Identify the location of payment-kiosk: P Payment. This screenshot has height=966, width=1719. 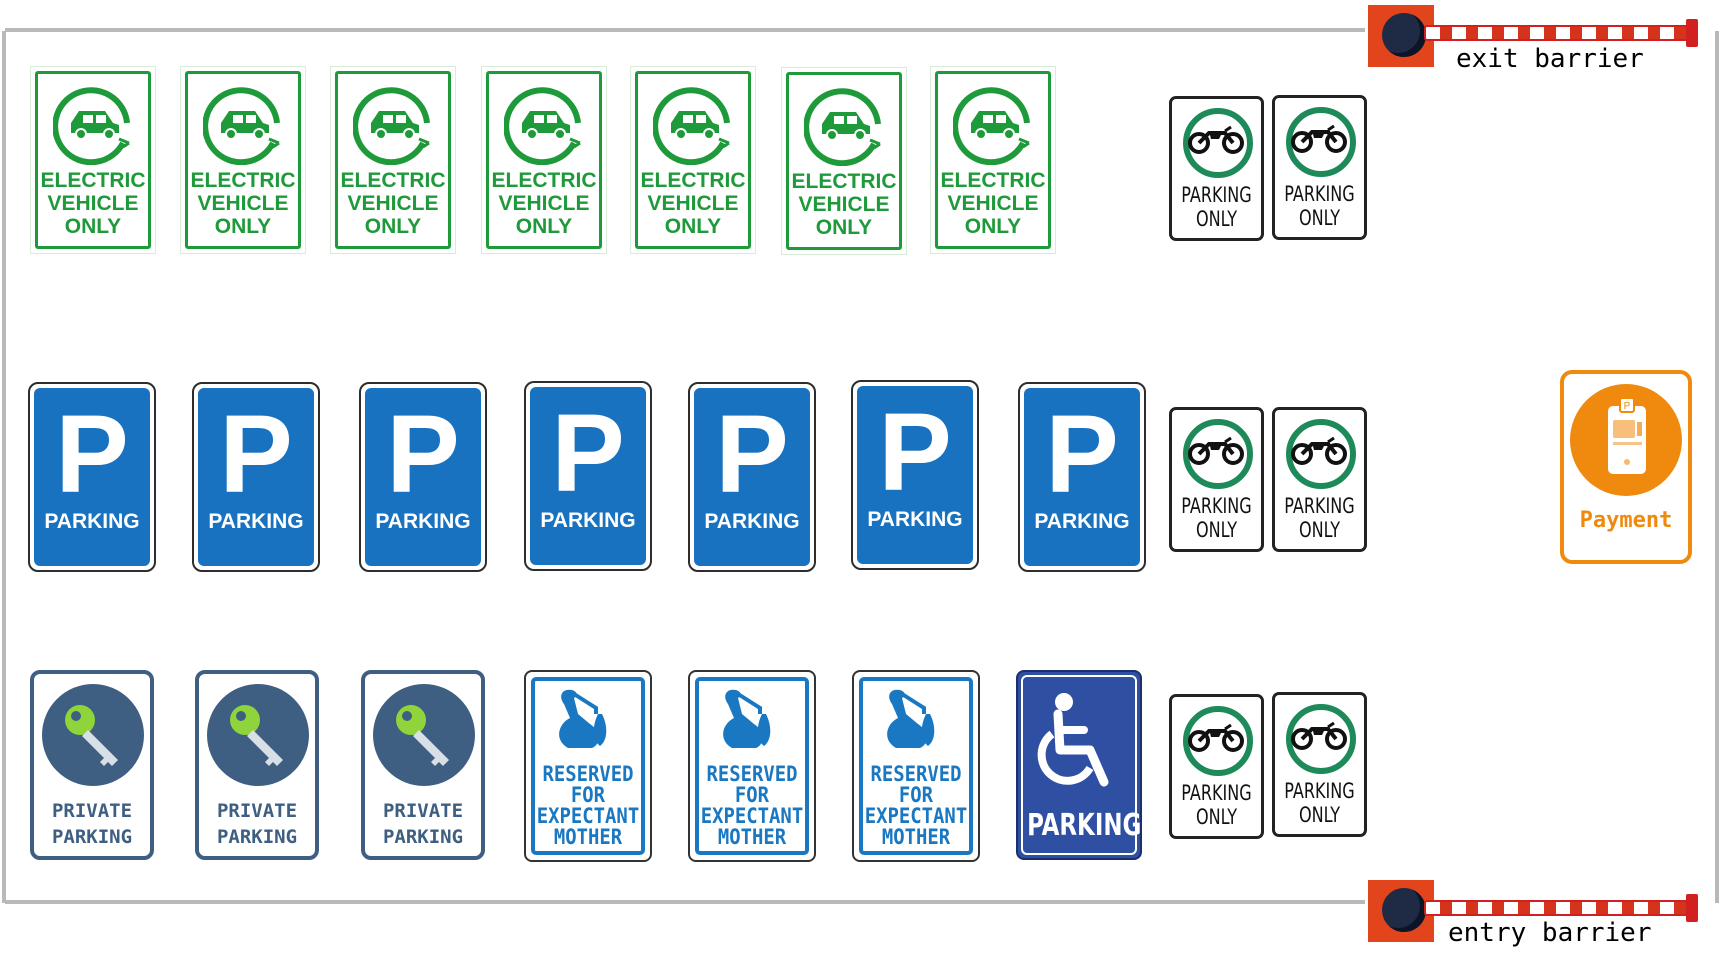
(1626, 467).